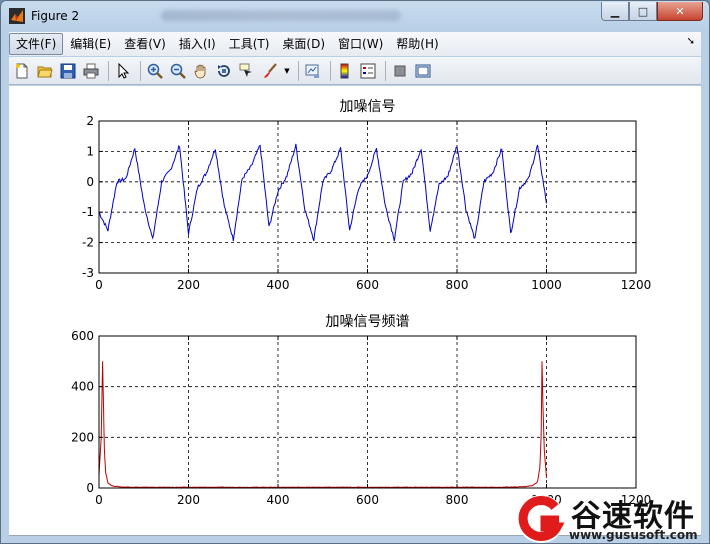  What do you see at coordinates (322, 425) in the screenshot?
I see `spectrum-series-line` at bounding box center [322, 425].